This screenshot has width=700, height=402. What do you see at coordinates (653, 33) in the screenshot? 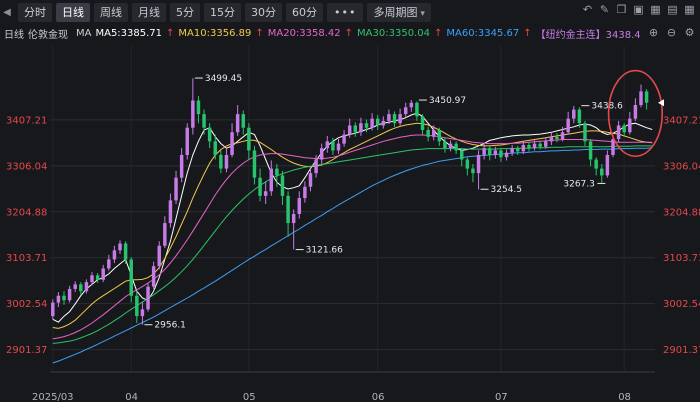
I see `zoom-in-icon: ⊕` at bounding box center [653, 33].